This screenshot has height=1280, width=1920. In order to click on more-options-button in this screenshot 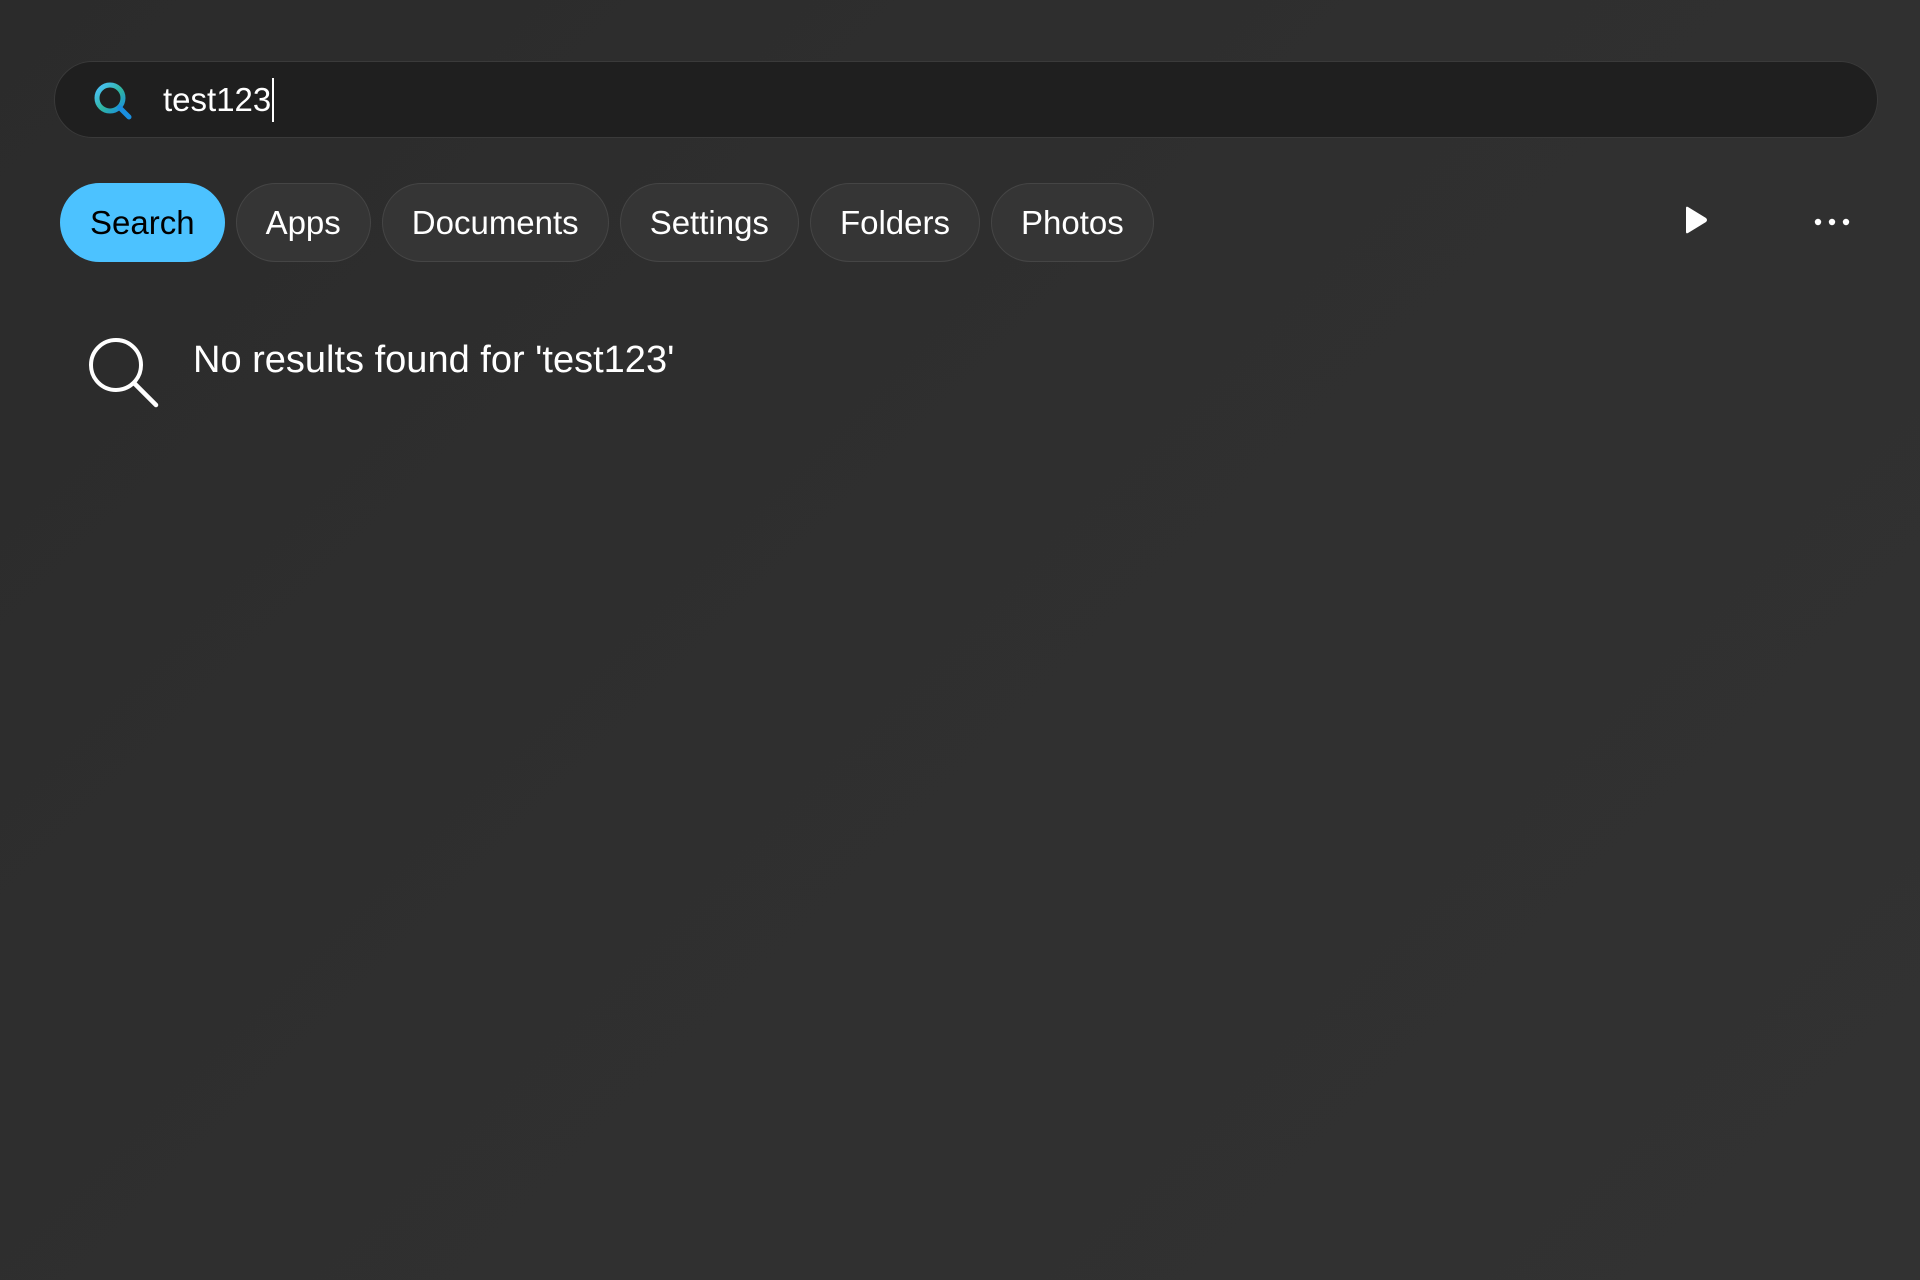, I will do `click(1832, 222)`.